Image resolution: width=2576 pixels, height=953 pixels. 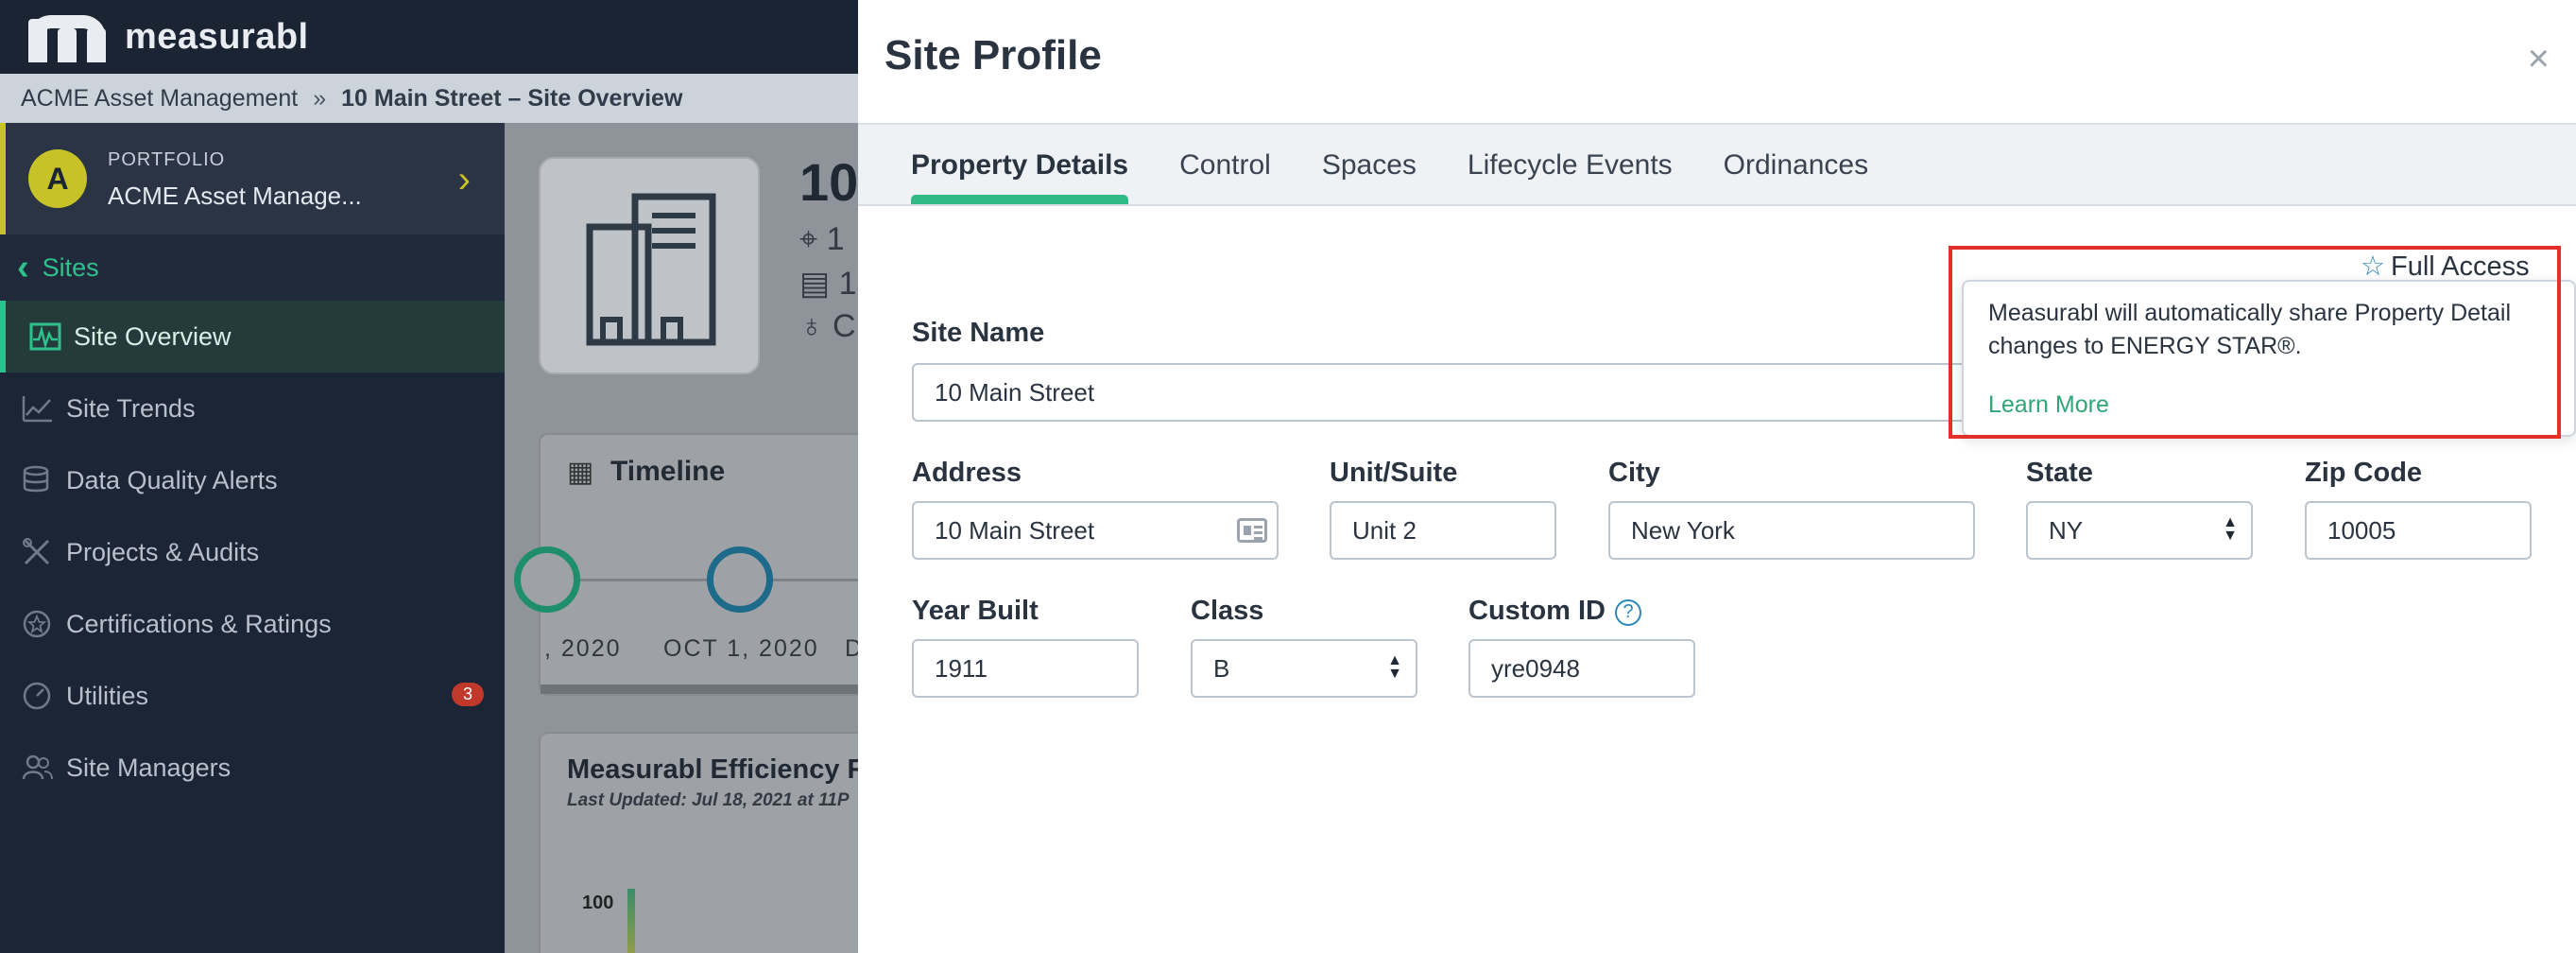 What do you see at coordinates (1717, 62) in the screenshot?
I see `modal-header: Site Profile ×` at bounding box center [1717, 62].